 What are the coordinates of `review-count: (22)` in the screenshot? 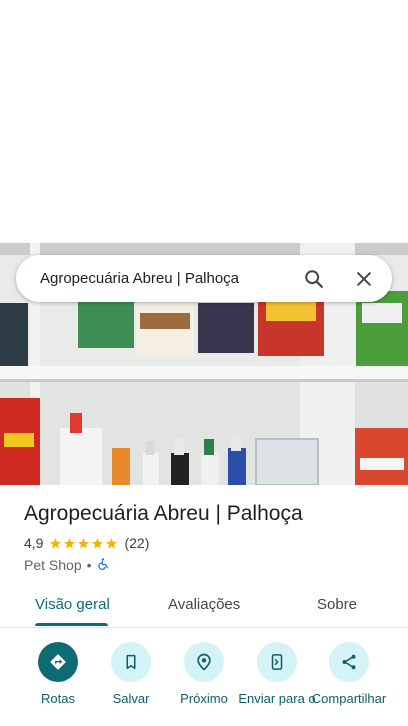 It's located at (137, 543).